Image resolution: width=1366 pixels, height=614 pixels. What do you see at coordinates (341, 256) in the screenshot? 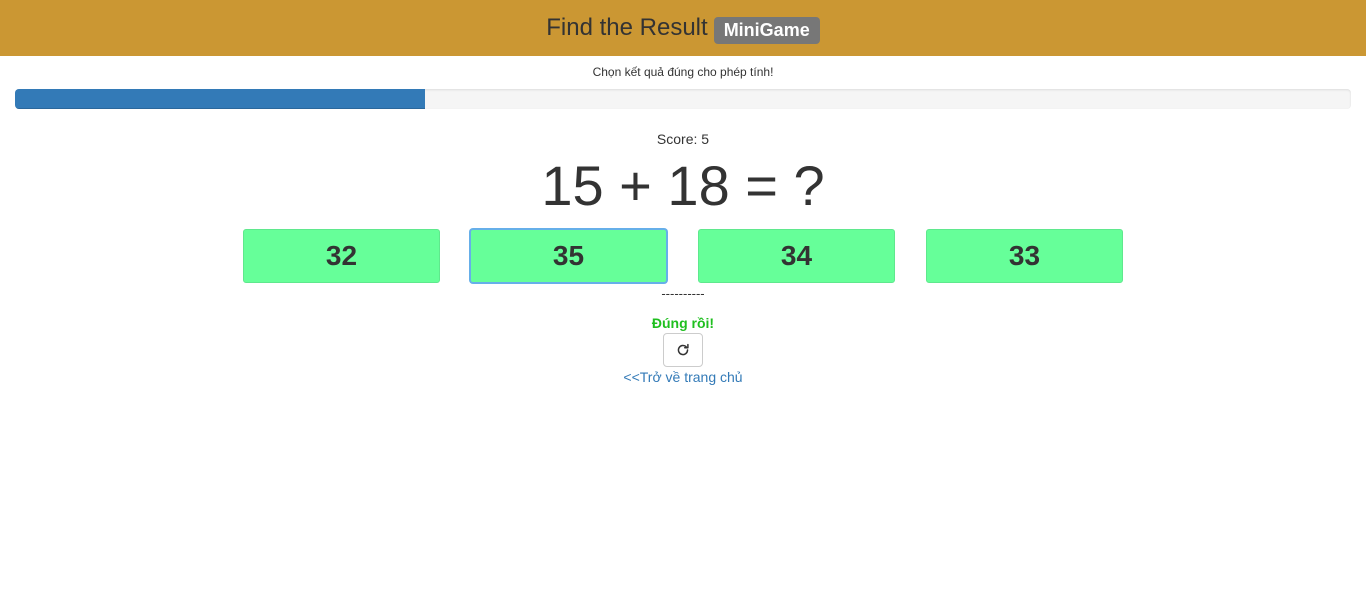
I see `answer-button-1: 32` at bounding box center [341, 256].